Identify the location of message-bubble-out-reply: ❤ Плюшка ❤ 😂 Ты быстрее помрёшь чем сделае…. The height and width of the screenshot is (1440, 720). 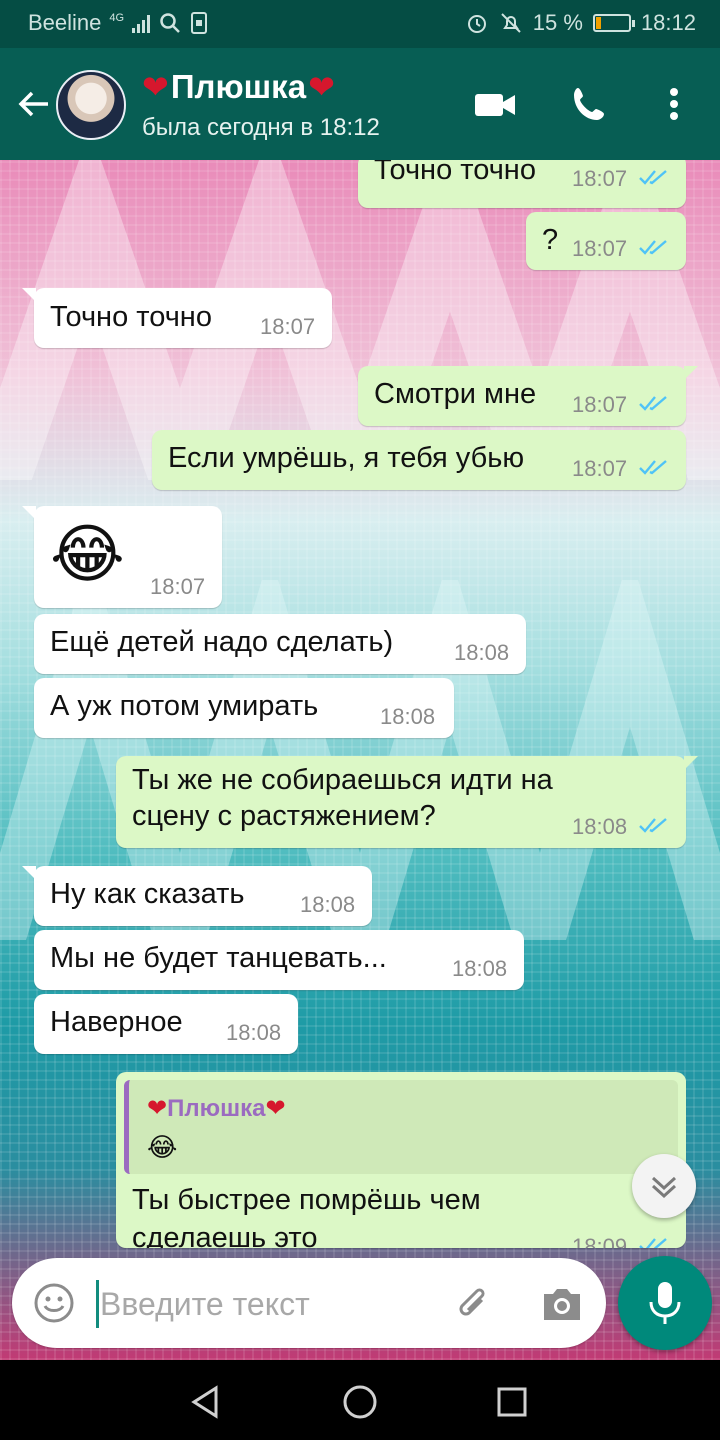
(401, 1160).